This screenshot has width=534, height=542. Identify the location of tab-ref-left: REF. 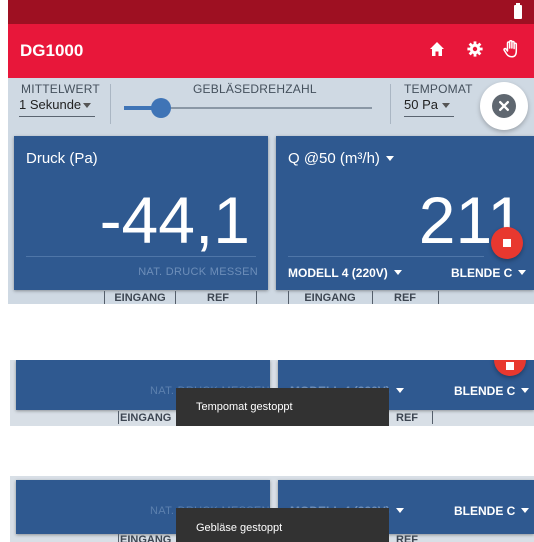
(218, 298).